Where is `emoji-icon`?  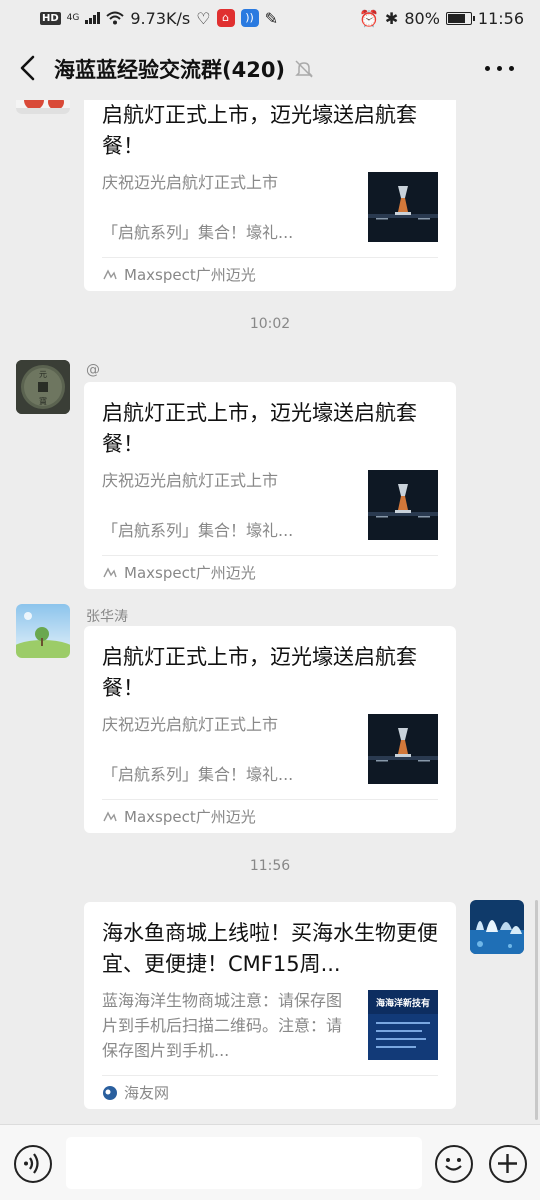
emoji-icon is located at coordinates (454, 1164).